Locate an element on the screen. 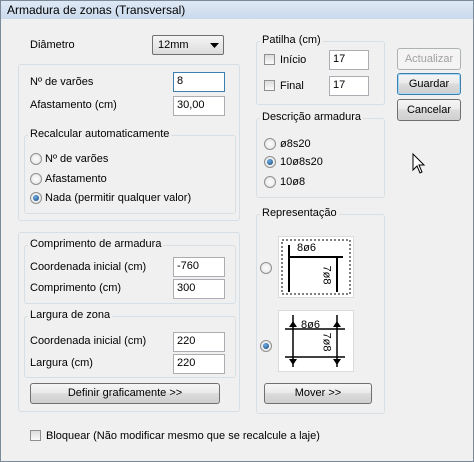 Image resolution: width=474 pixels, height=462 pixels. patilha-inicio-label: Início is located at coordinates (293, 60).